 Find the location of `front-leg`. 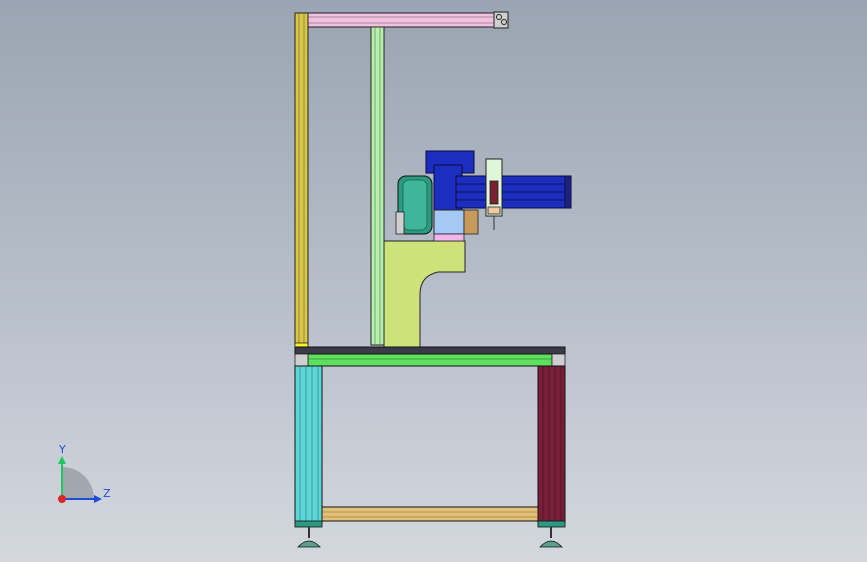

front-leg is located at coordinates (308, 444).